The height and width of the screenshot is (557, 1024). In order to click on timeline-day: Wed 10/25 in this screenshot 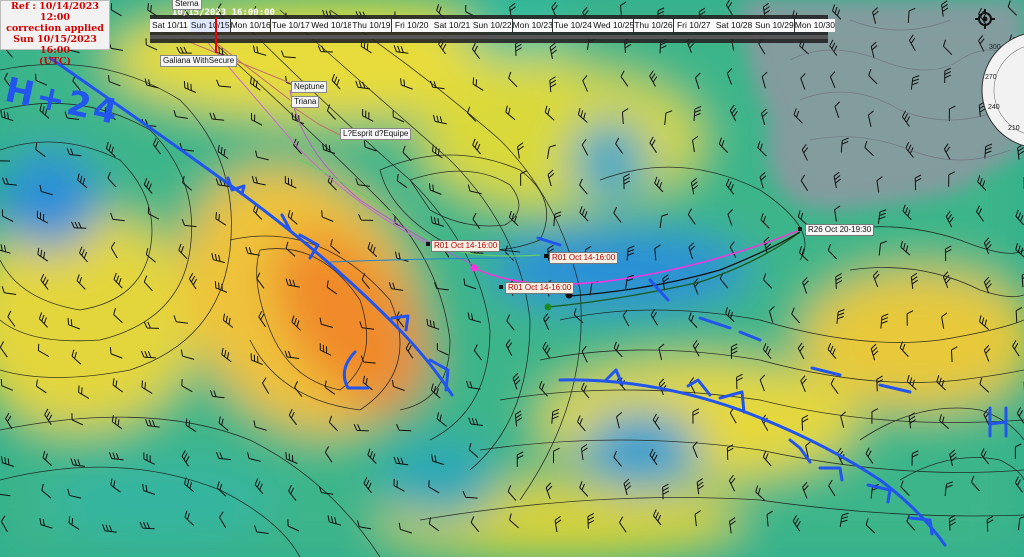, I will do `click(613, 25)`.